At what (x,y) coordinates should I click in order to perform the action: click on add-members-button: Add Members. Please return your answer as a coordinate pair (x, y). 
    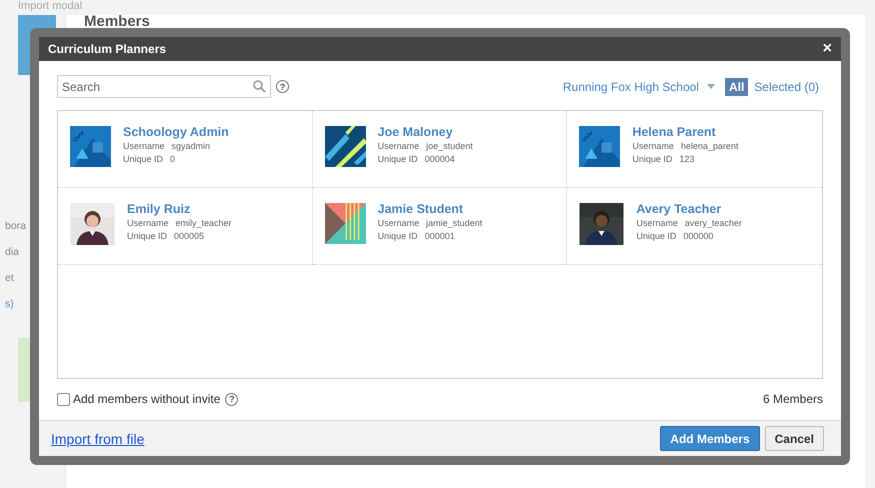
    Looking at the image, I should click on (710, 438).